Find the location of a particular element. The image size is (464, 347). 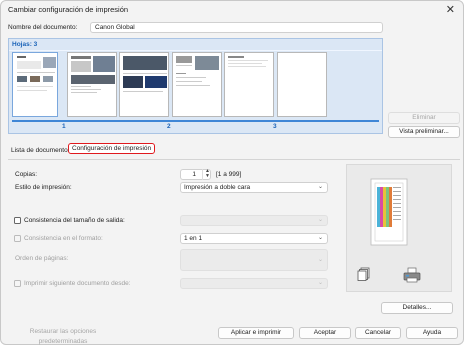

sheet-indicator-bar is located at coordinates (195, 121).